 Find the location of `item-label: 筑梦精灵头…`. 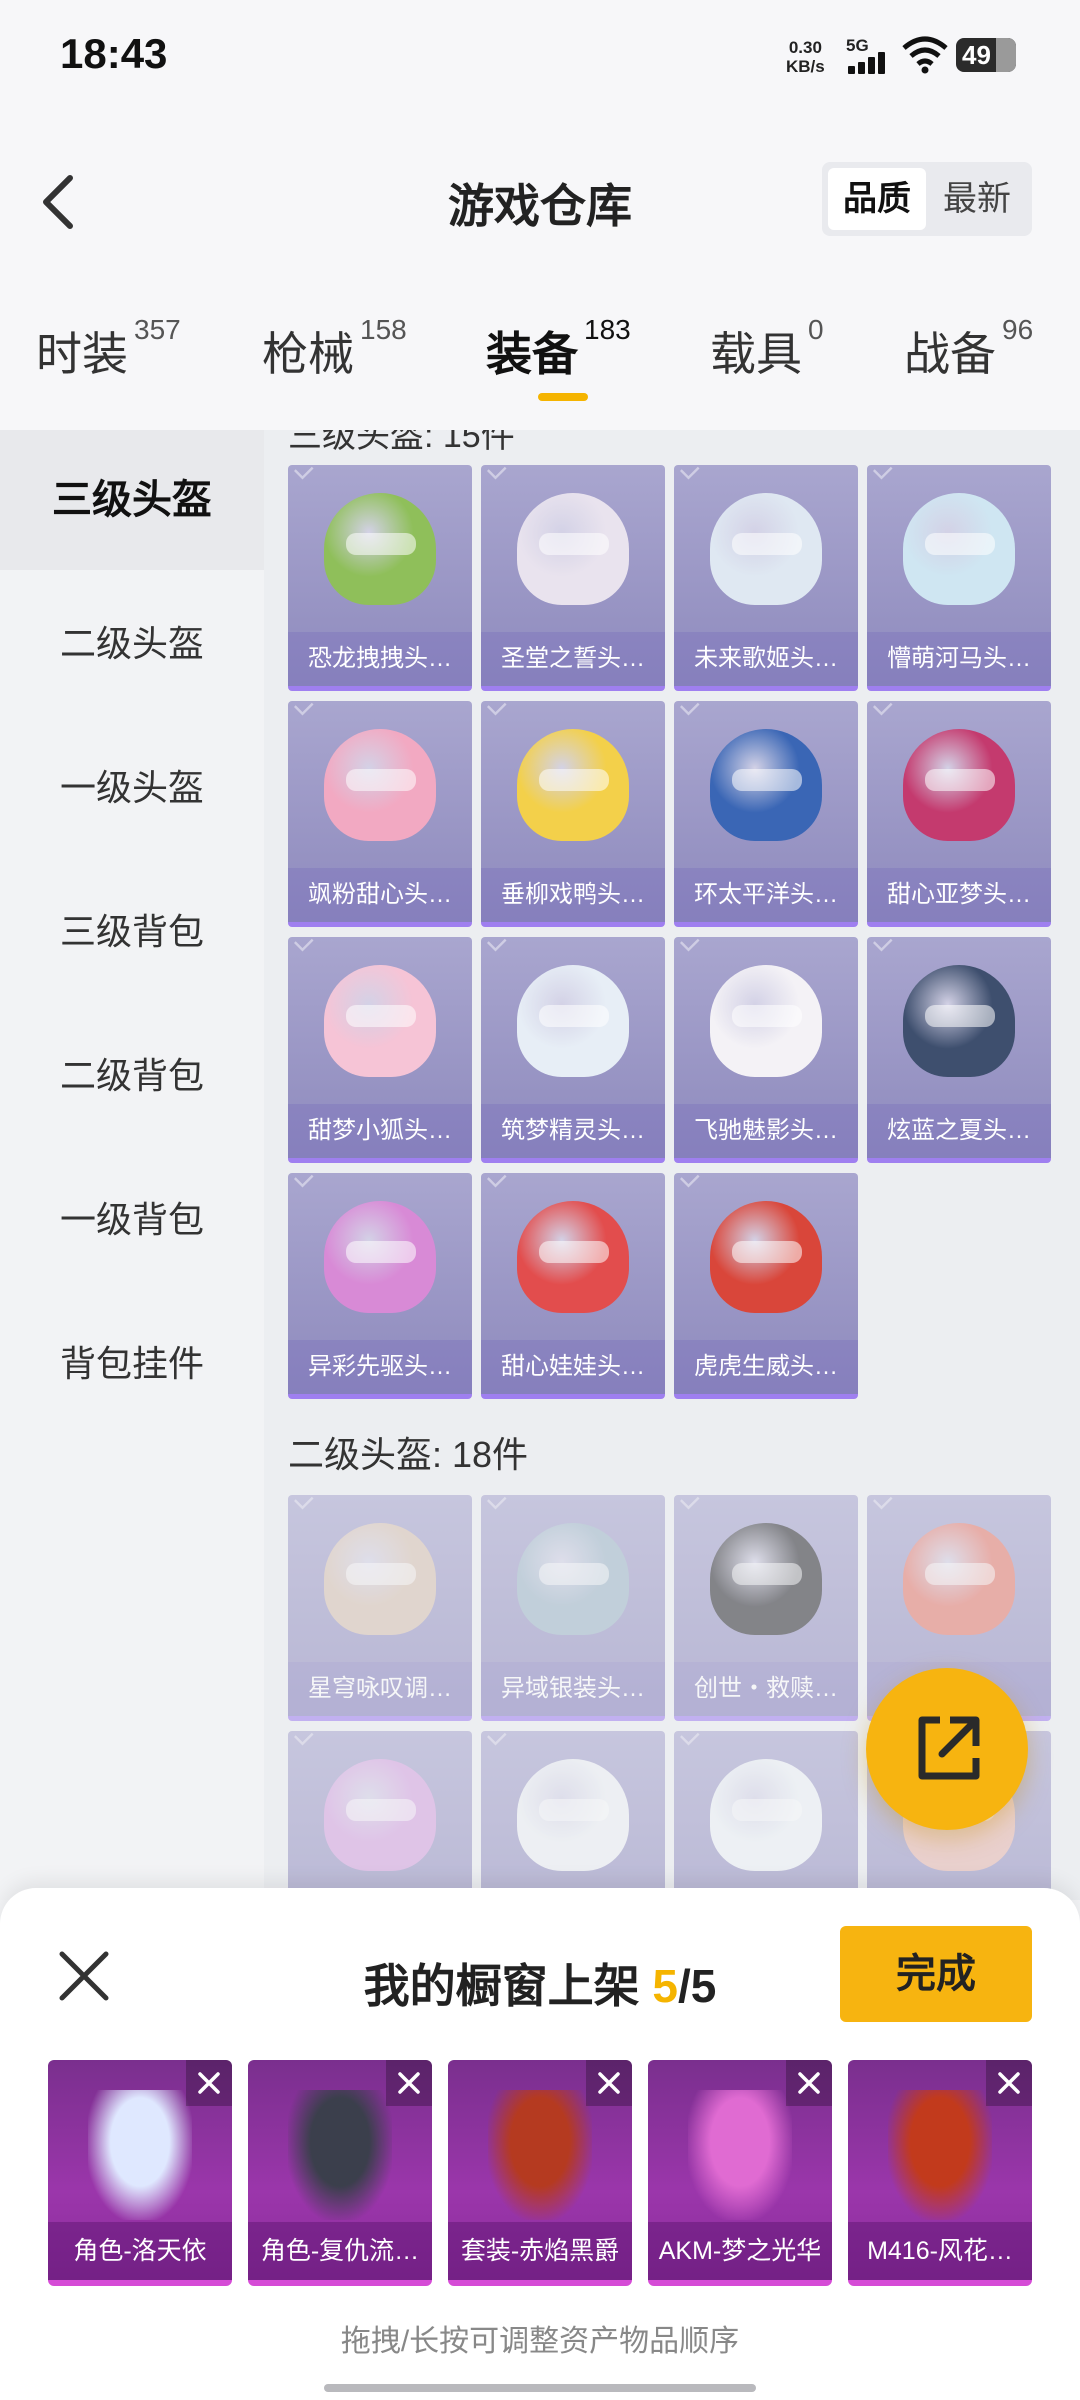

item-label: 筑梦精灵头… is located at coordinates (573, 1131).